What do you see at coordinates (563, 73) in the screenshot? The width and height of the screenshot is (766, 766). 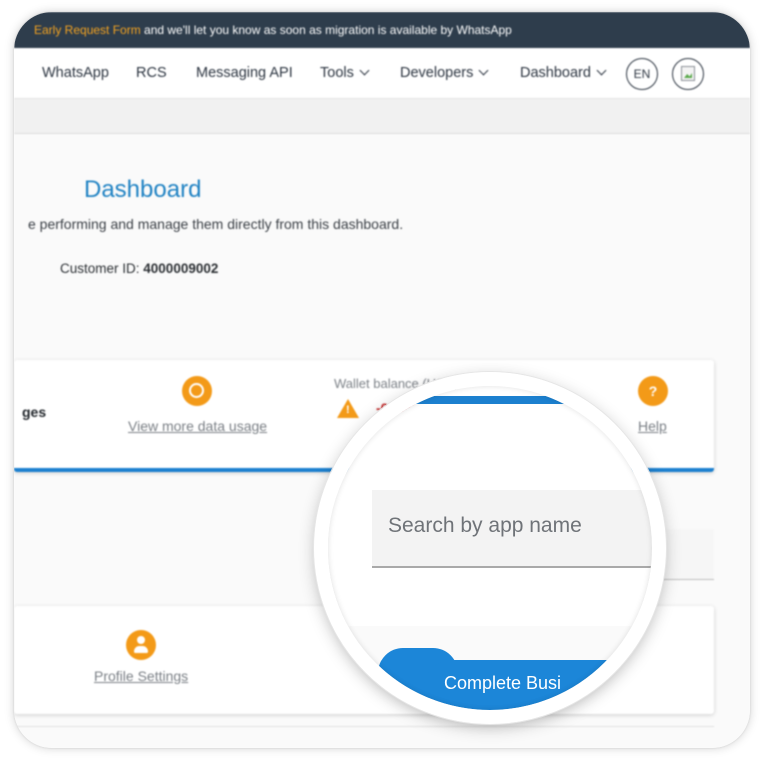 I see `nav-item-dashboard: Dashboard` at bounding box center [563, 73].